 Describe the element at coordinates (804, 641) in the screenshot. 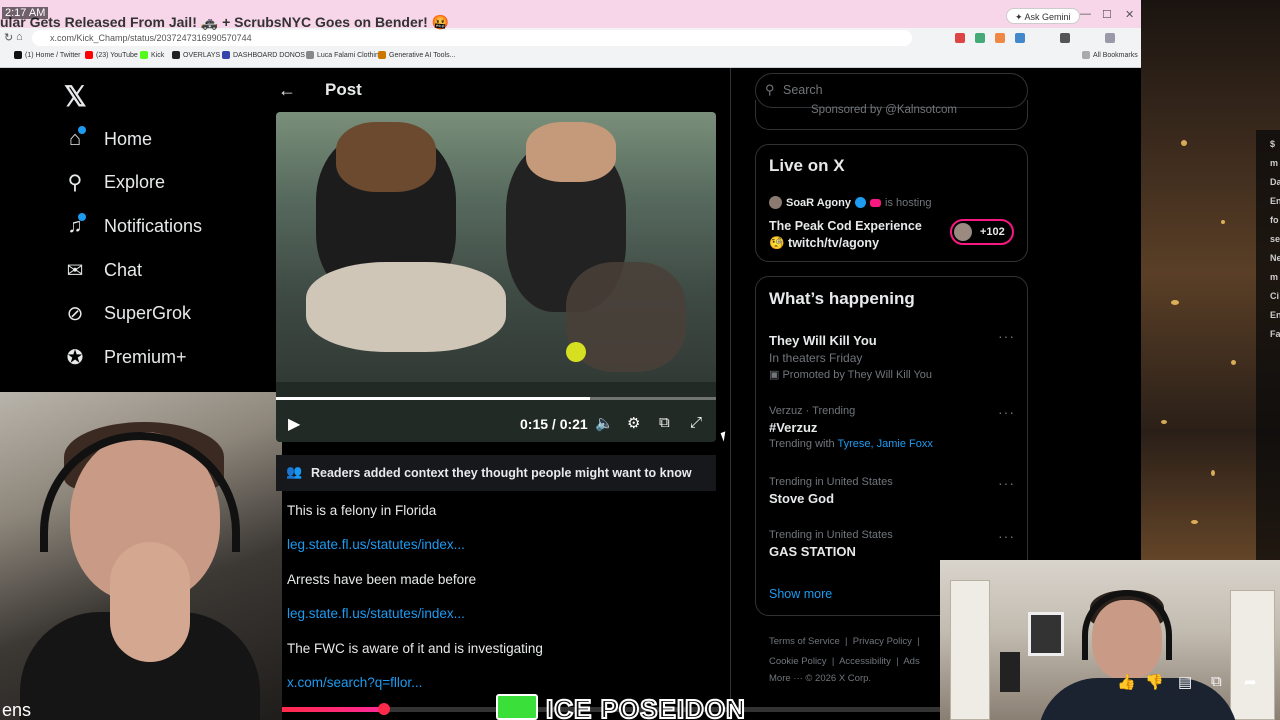

I see `footer-link: Terms of Service` at that location.